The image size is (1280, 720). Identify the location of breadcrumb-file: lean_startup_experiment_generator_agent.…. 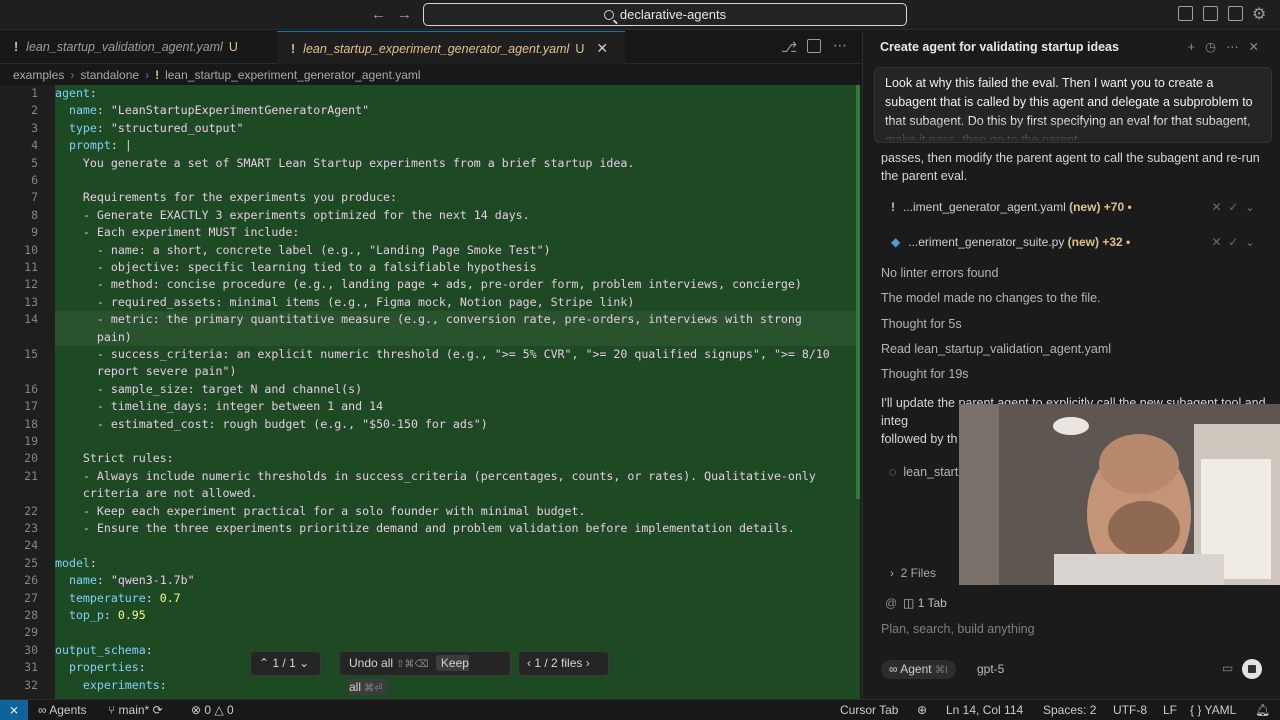
(293, 75).